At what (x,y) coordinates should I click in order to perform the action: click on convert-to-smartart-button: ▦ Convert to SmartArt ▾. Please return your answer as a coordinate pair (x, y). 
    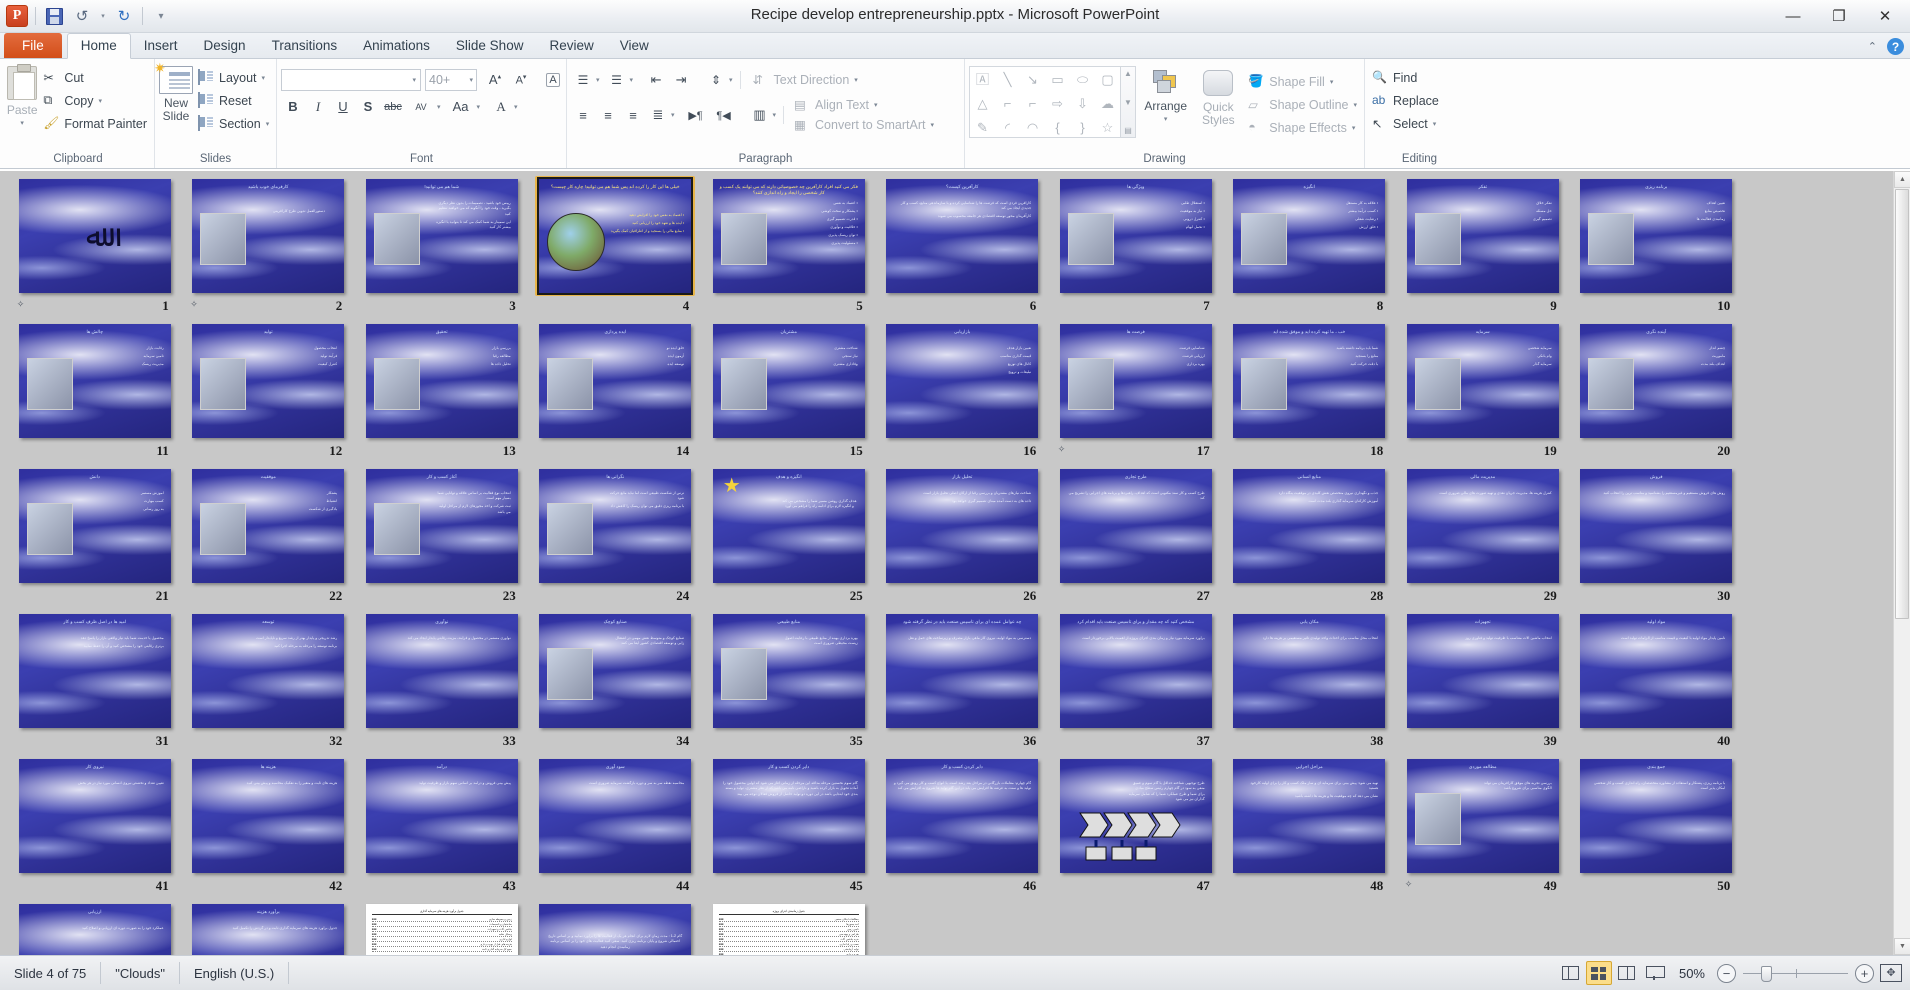
    Looking at the image, I should click on (864, 125).